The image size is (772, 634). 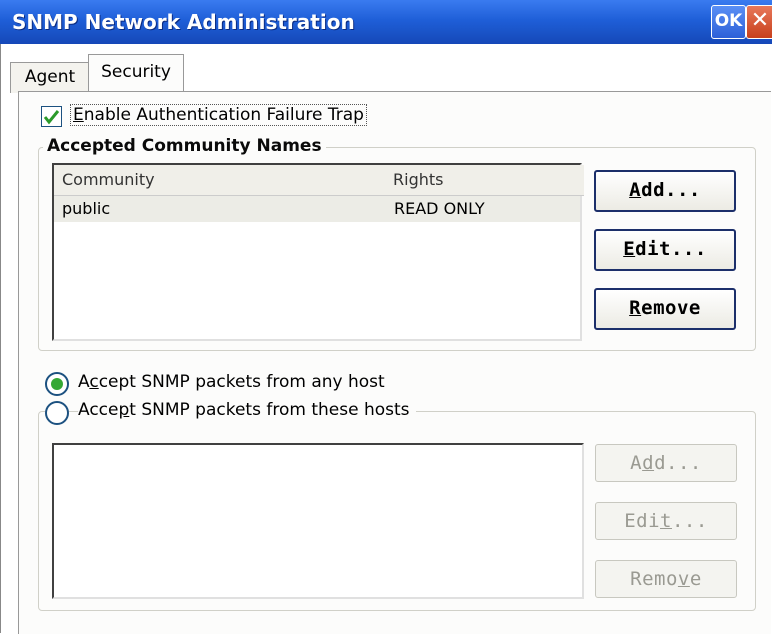 What do you see at coordinates (759, 22) in the screenshot?
I see `close-icon: ✕` at bounding box center [759, 22].